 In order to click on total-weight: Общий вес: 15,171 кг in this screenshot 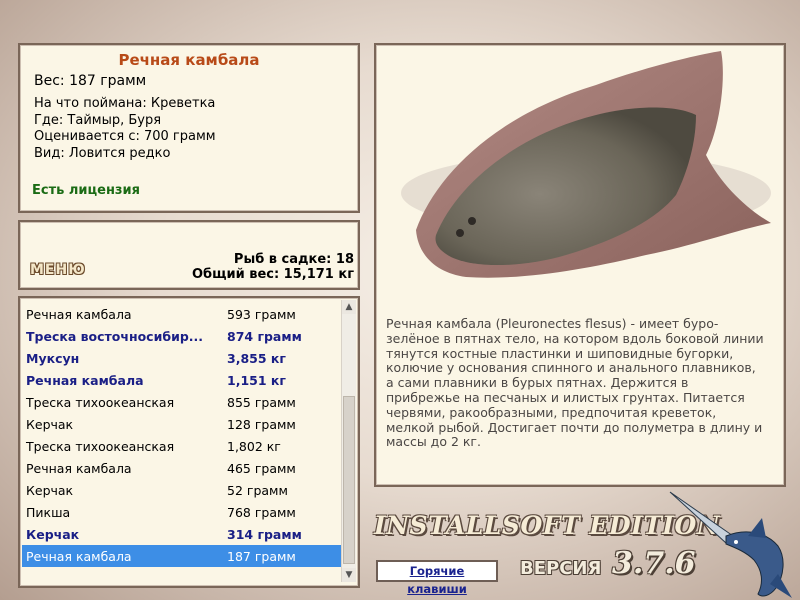, I will do `click(272, 274)`.